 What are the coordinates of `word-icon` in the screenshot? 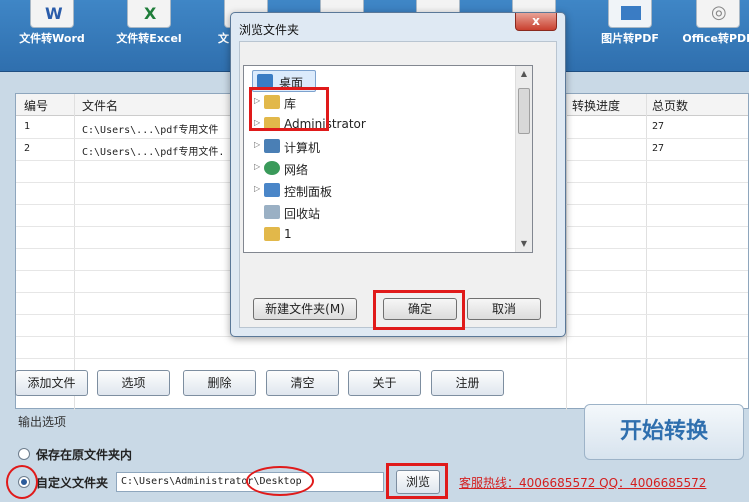 It's located at (52, 14).